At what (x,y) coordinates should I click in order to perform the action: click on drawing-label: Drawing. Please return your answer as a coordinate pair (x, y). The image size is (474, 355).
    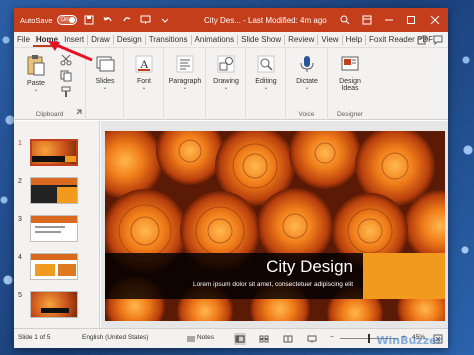
    Looking at the image, I should click on (226, 81).